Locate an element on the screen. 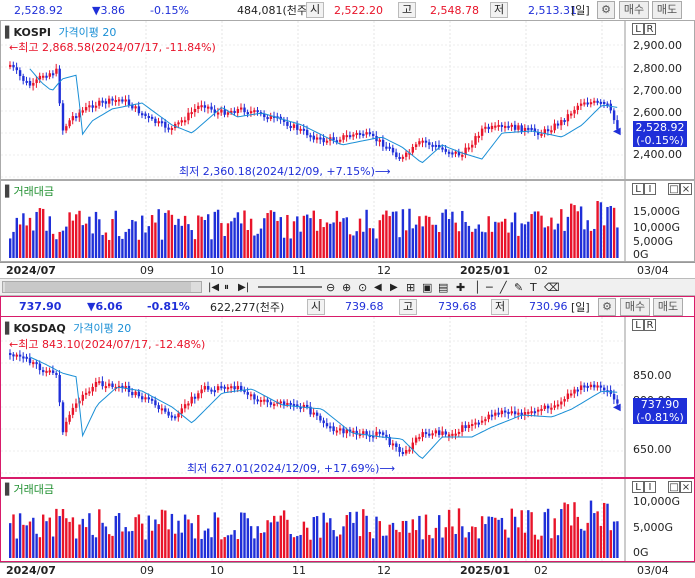 The width and height of the screenshot is (695, 578). kospi-volume-chart is located at coordinates (347, 221).